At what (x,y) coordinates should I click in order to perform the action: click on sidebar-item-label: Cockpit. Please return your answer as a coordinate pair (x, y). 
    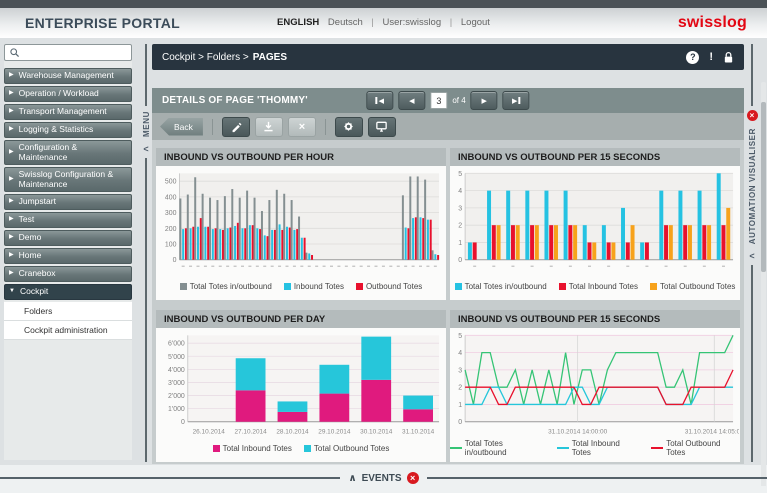
    Looking at the image, I should click on (34, 291).